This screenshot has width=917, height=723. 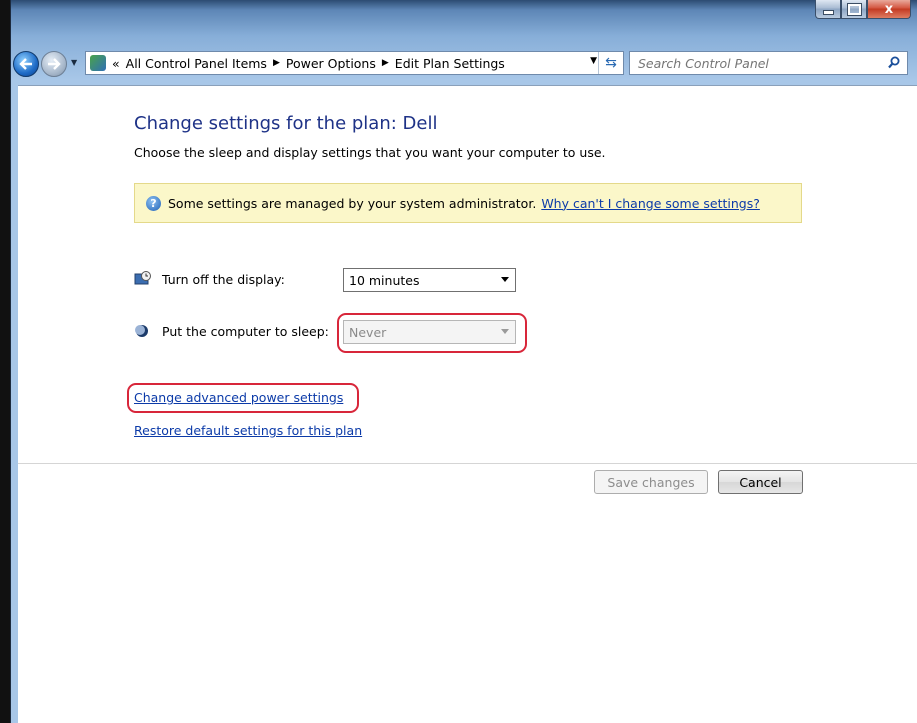 What do you see at coordinates (116, 63) in the screenshot?
I see `address-prefix: «` at bounding box center [116, 63].